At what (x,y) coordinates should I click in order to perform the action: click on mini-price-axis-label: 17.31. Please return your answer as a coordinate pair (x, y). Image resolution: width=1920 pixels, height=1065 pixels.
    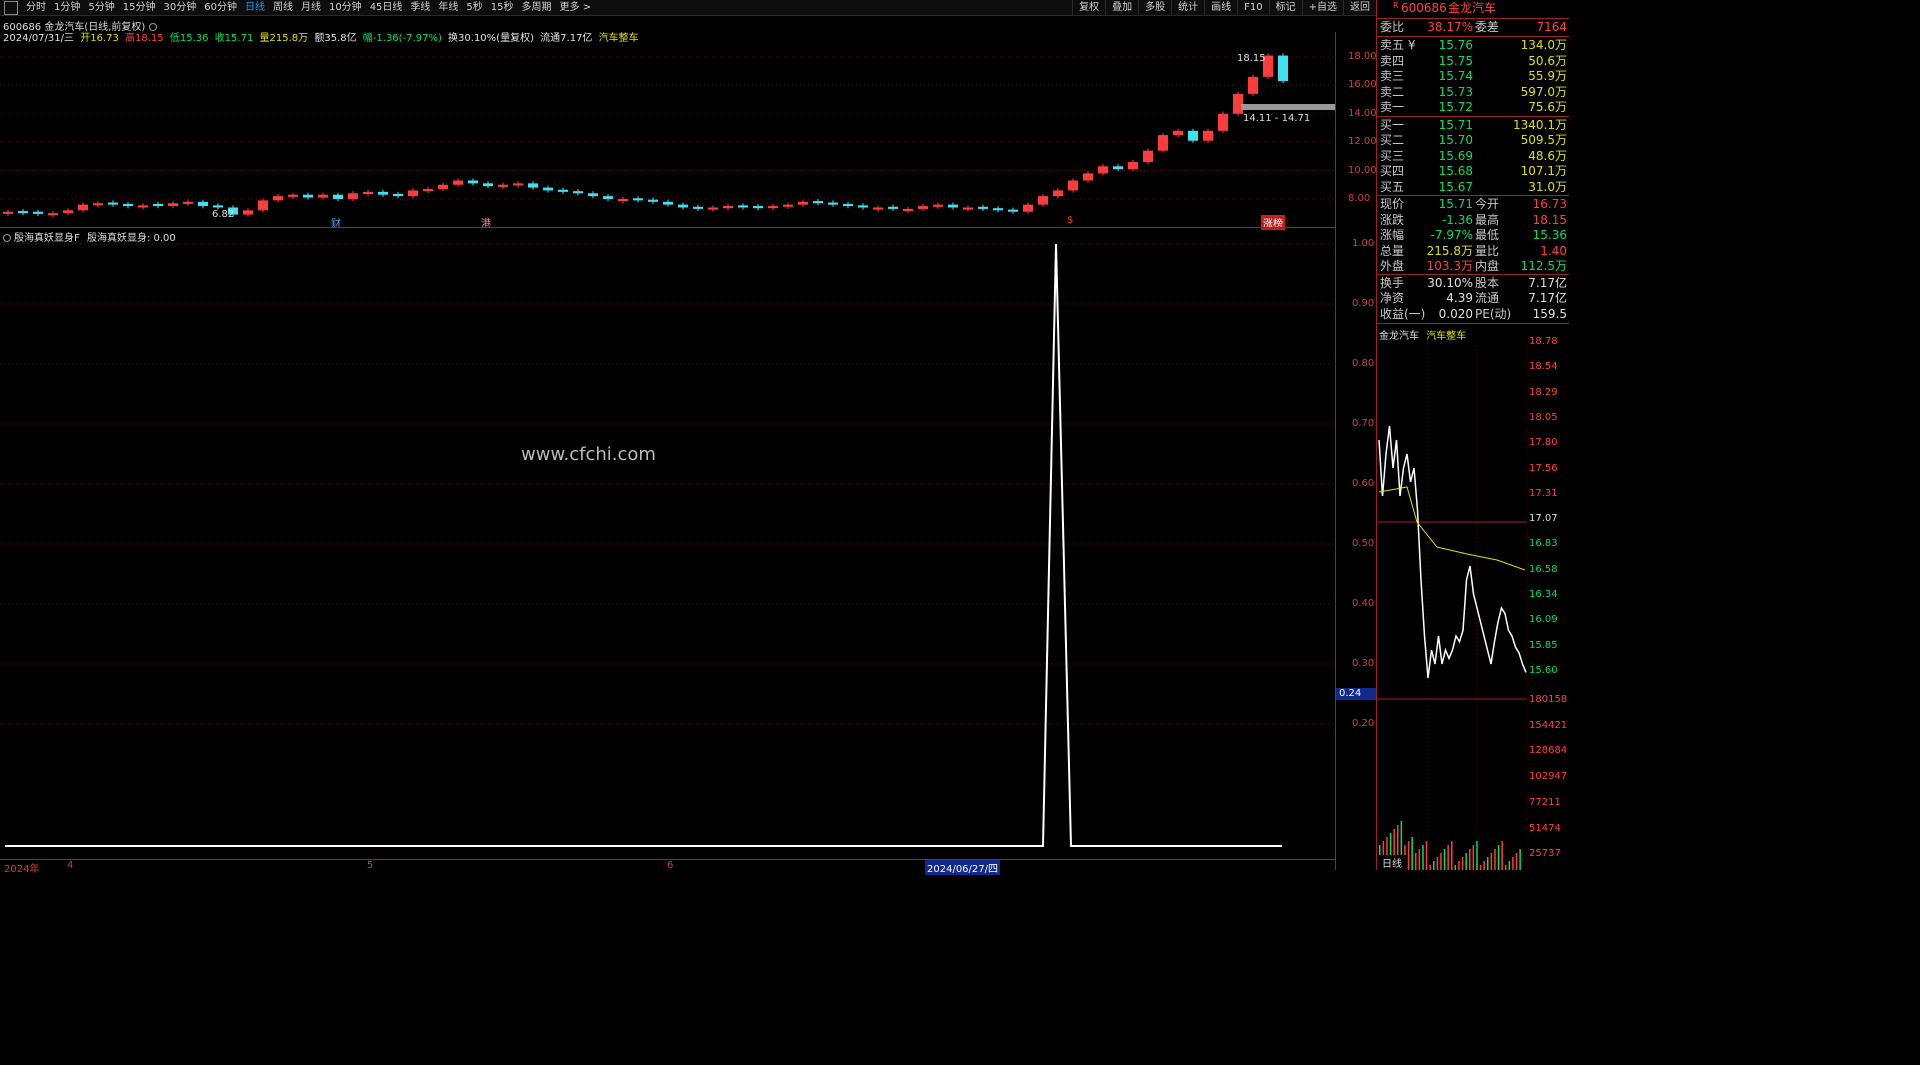
    Looking at the image, I should click on (1543, 493).